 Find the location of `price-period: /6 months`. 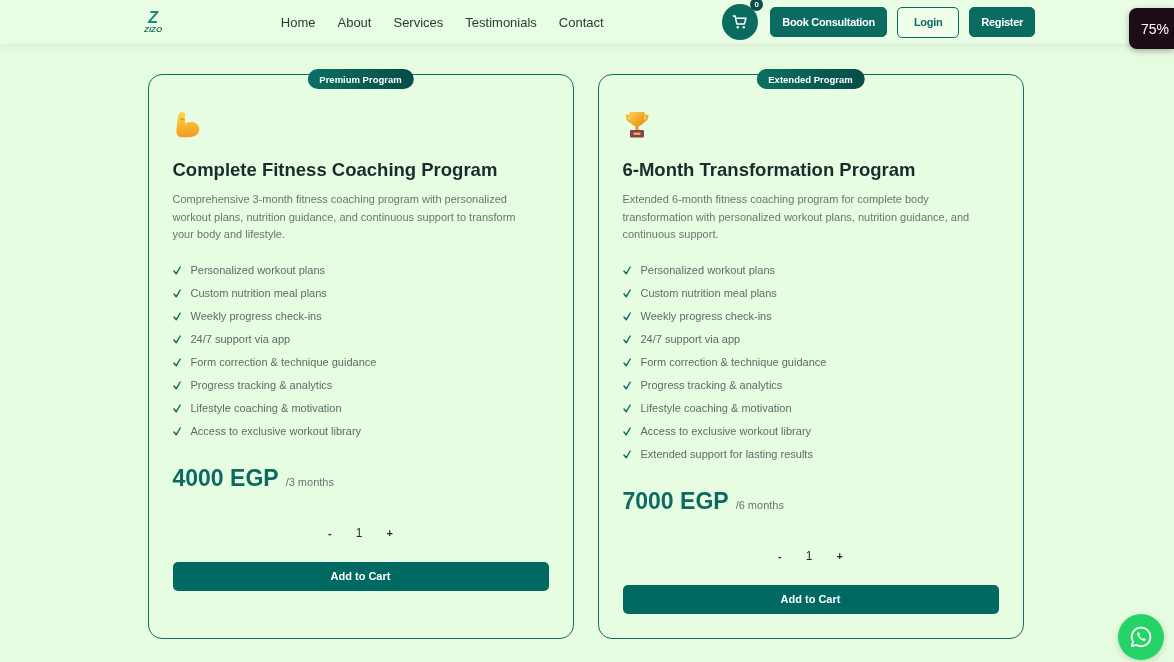

price-period: /6 months is located at coordinates (759, 504).